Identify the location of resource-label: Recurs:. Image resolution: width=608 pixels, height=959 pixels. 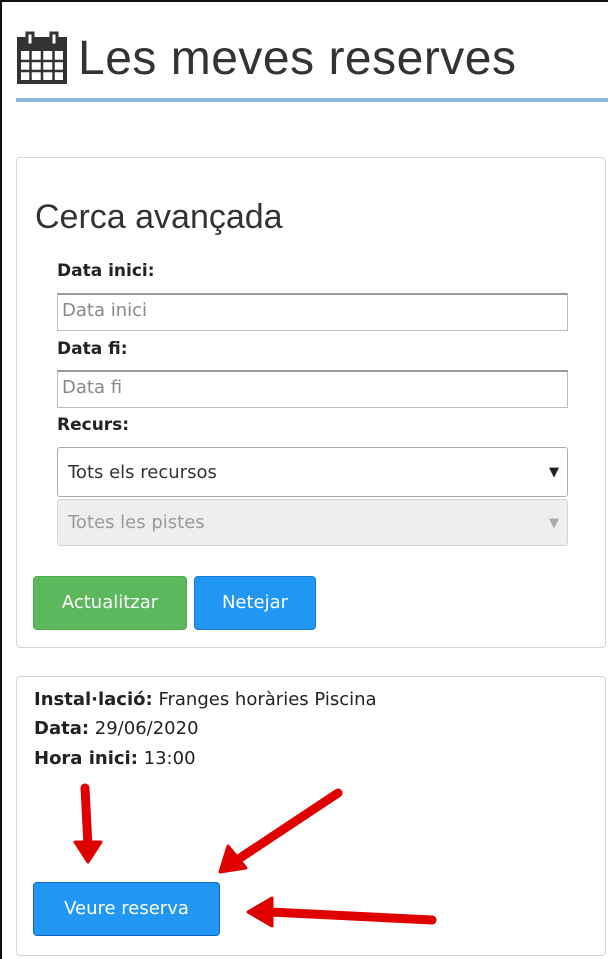
(93, 425).